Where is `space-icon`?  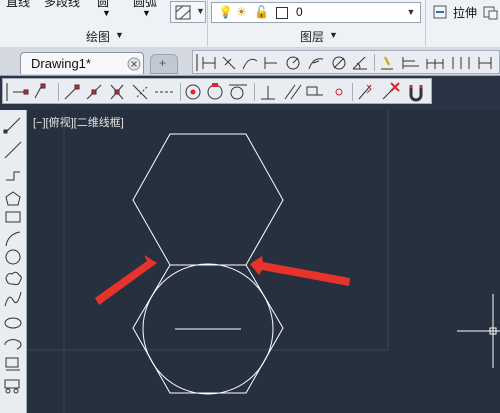
space-icon is located at coordinates (461, 63).